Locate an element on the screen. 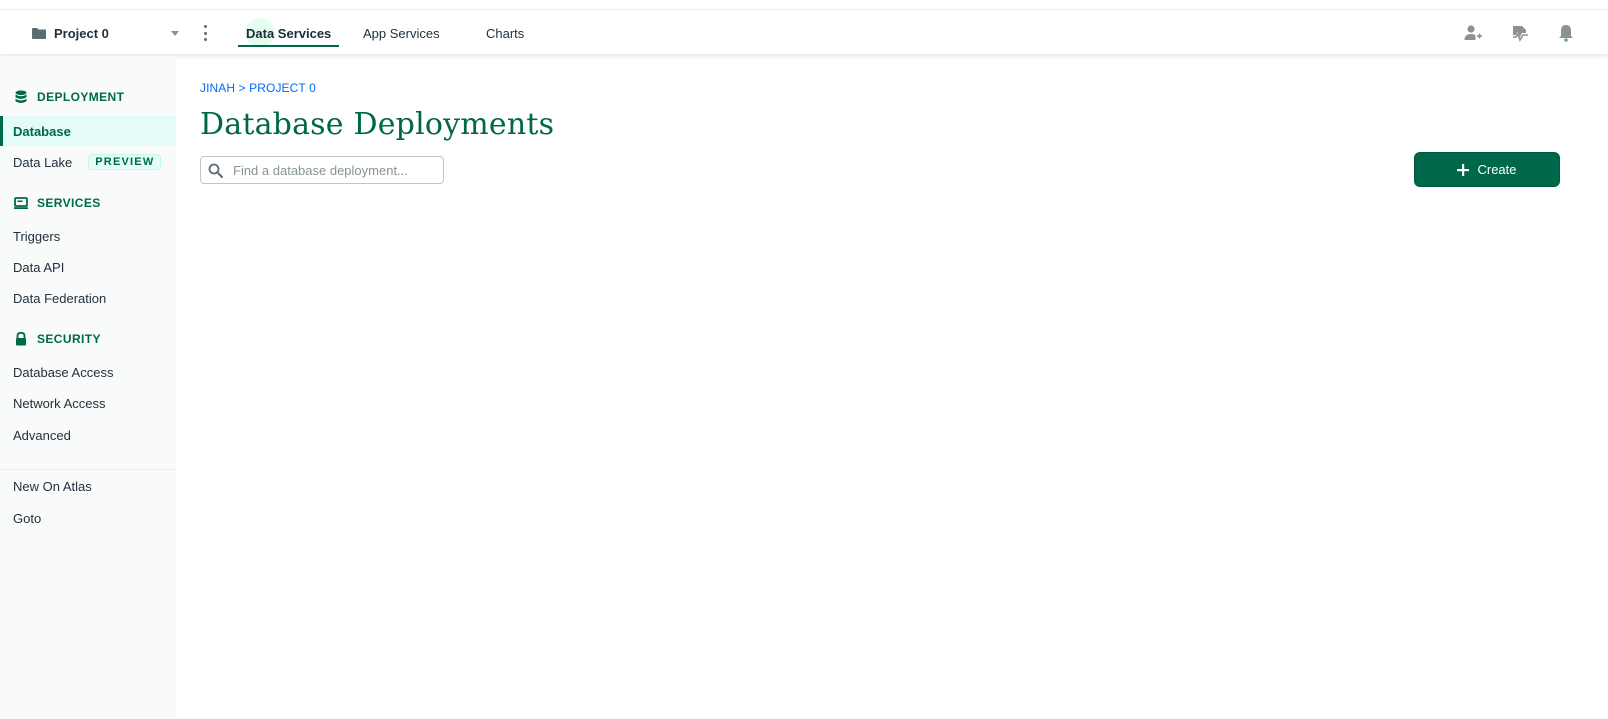 This screenshot has width=1608, height=719. database-icon is located at coordinates (21, 97).